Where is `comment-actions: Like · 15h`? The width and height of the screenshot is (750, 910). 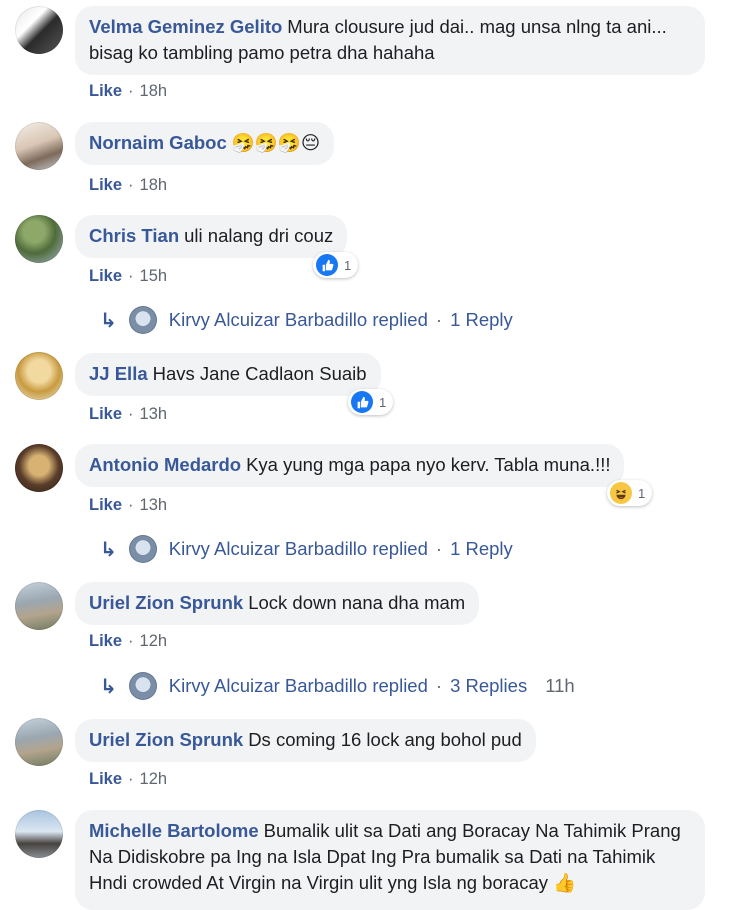
comment-actions: Like · 15h is located at coordinates (128, 276).